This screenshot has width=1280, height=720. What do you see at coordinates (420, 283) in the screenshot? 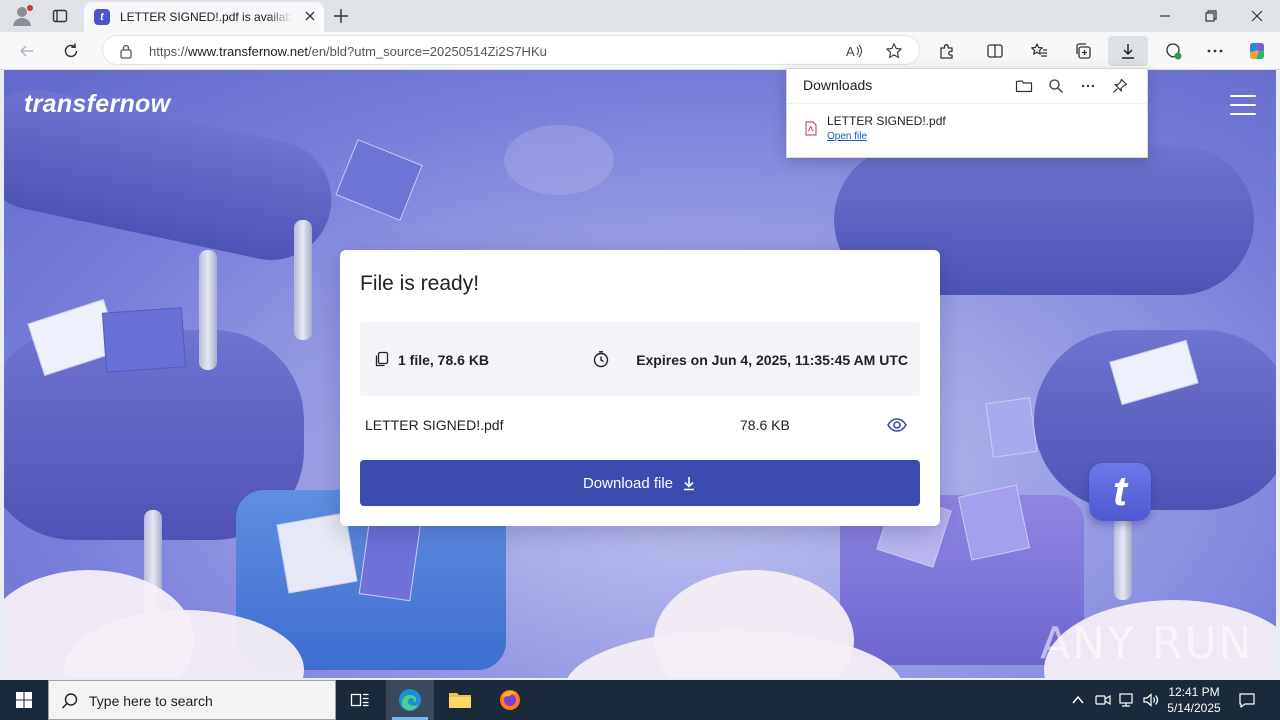
I see `card-title: File is ready!` at bounding box center [420, 283].